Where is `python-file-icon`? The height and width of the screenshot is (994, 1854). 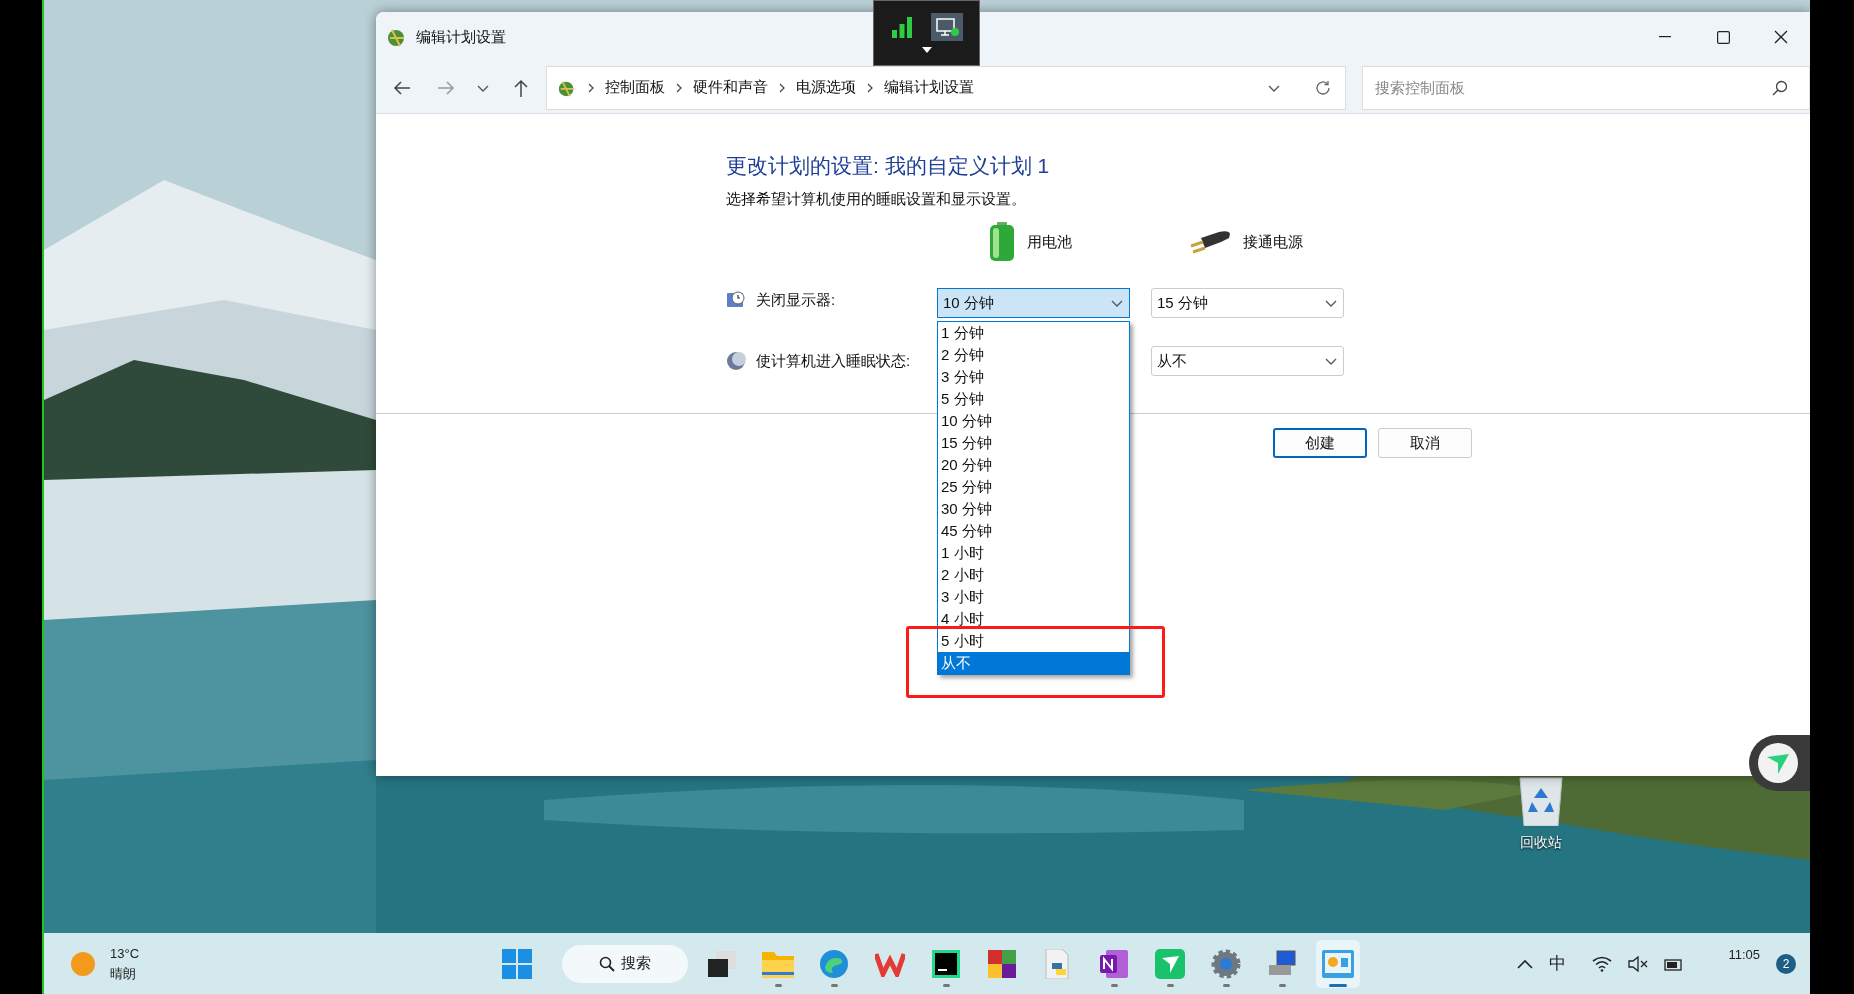
python-file-icon is located at coordinates (1058, 963).